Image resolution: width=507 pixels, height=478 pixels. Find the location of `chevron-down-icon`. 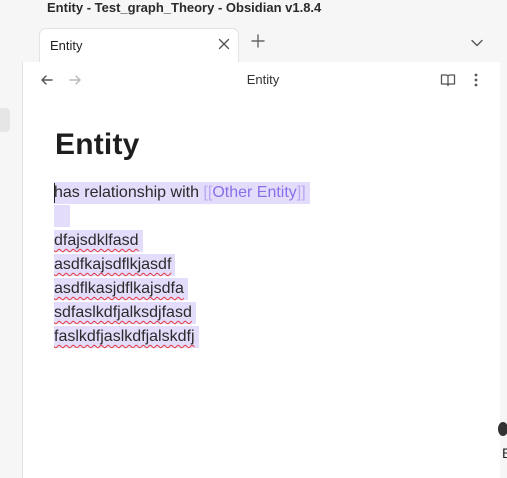

chevron-down-icon is located at coordinates (477, 43).